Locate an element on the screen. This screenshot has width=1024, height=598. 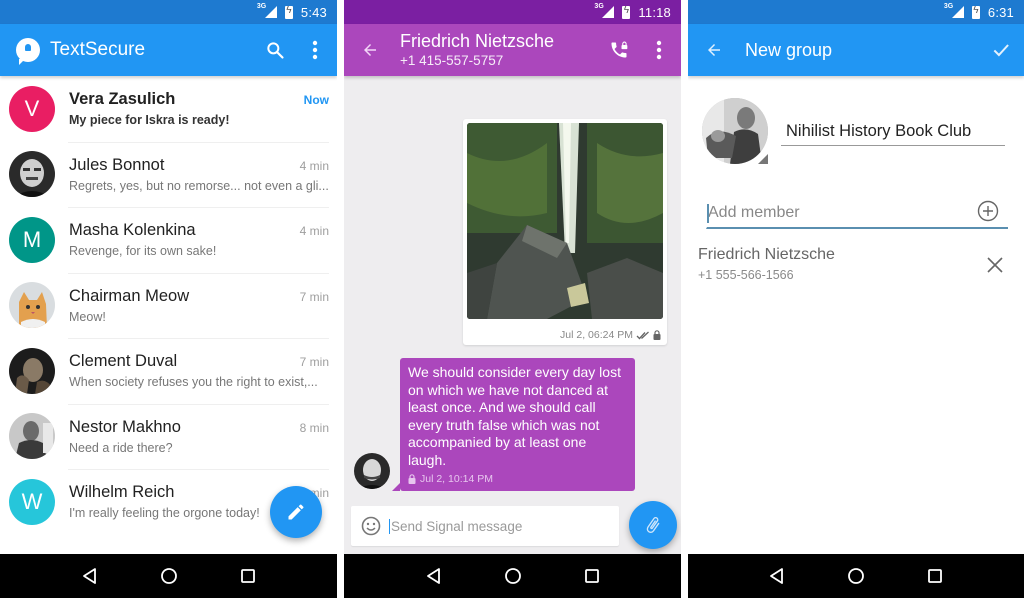
contact-name: Jules Bonnot is located at coordinates (117, 164).